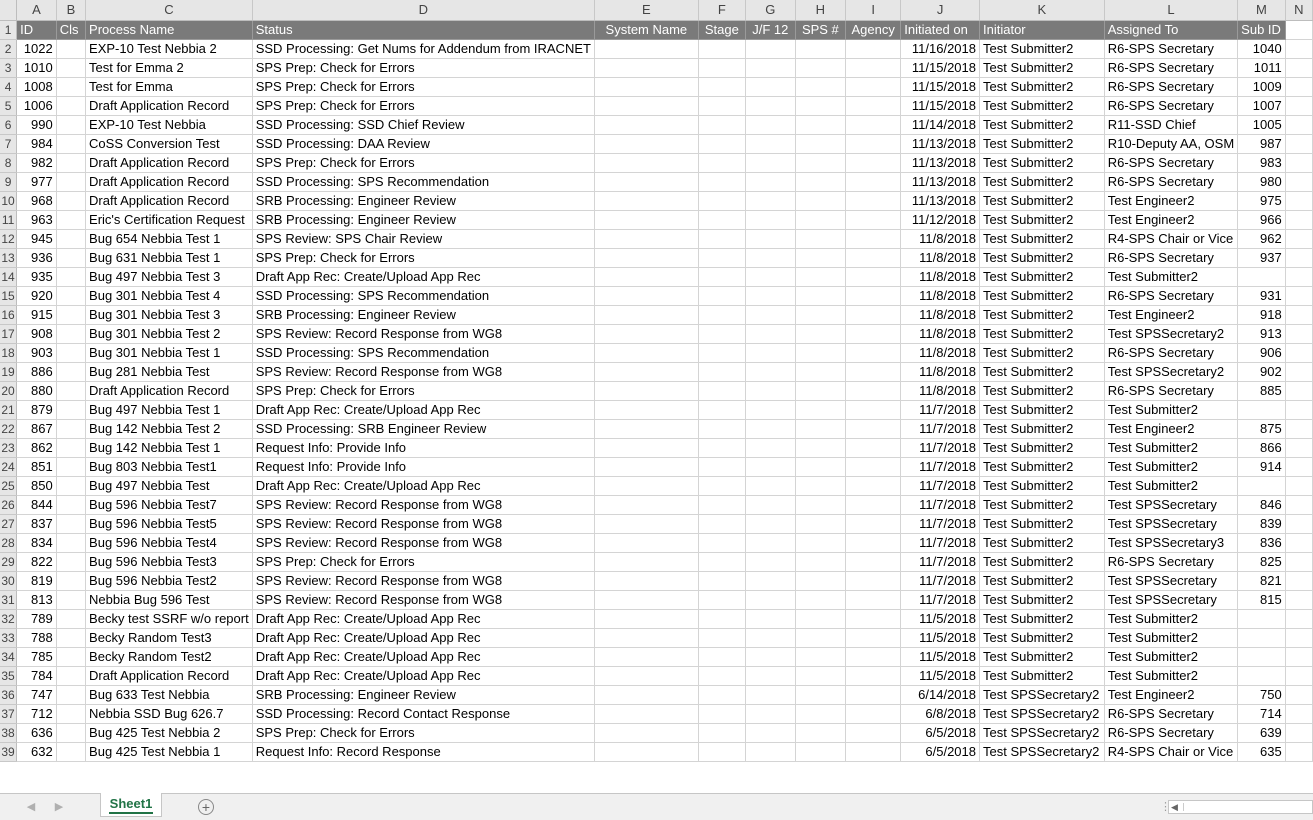 The width and height of the screenshot is (1313, 820). What do you see at coordinates (36, 182) in the screenshot?
I see `cell-id: 977` at bounding box center [36, 182].